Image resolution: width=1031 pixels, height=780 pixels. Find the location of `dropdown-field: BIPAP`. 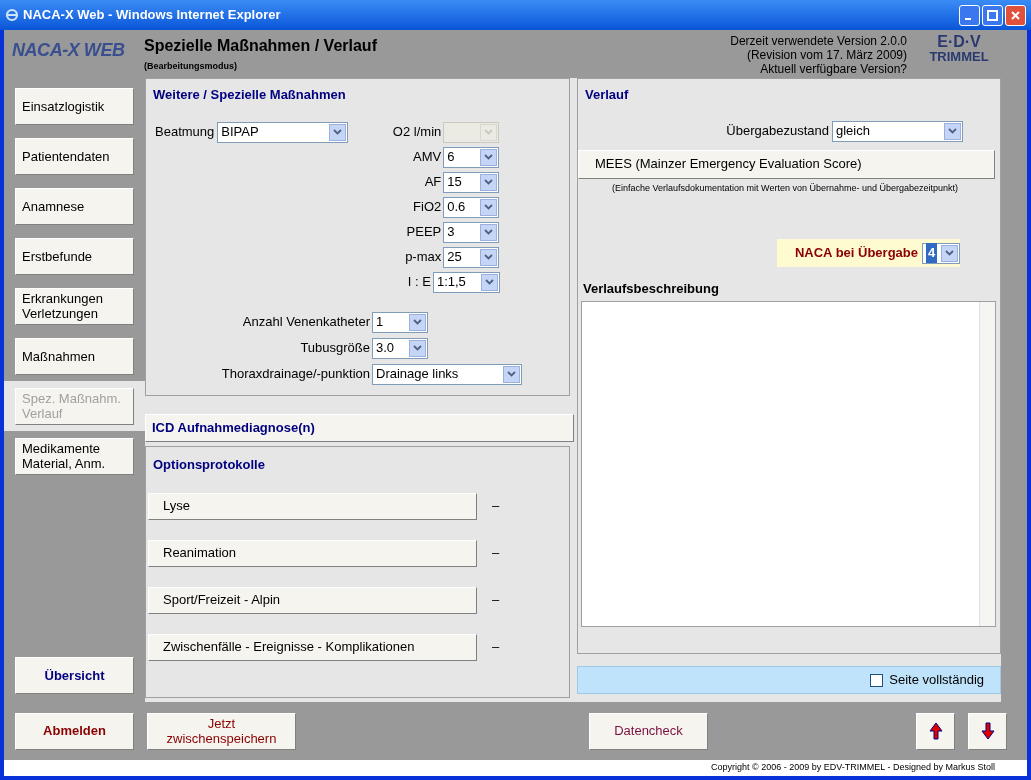

dropdown-field: BIPAP is located at coordinates (283, 132).